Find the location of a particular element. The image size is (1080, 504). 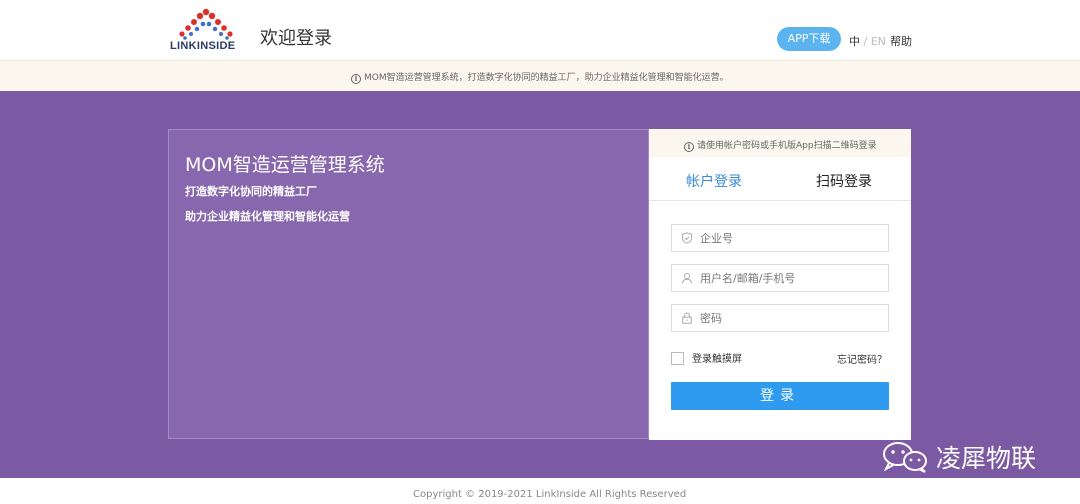

company-input is located at coordinates (790, 238).